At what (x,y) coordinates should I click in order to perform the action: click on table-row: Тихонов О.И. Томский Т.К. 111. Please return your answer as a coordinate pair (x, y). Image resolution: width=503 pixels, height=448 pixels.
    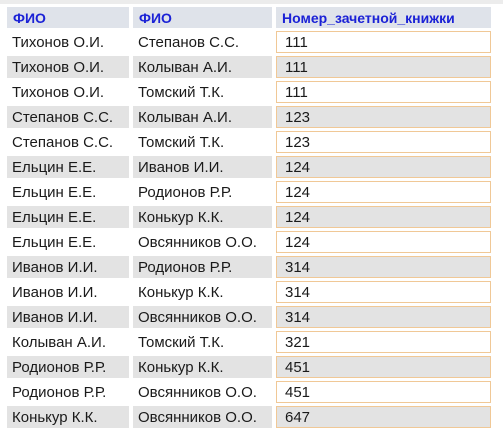
    Looking at the image, I should click on (249, 92).